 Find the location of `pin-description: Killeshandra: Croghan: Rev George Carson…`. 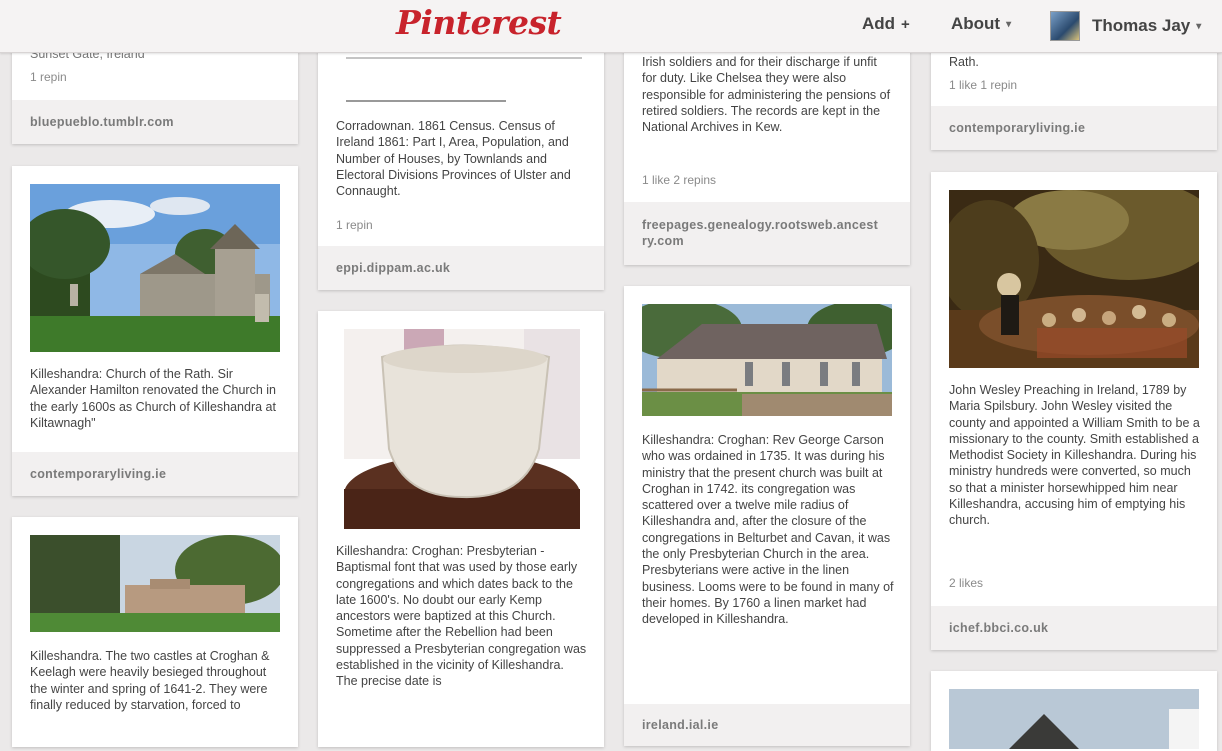

pin-description: Killeshandra: Croghan: Rev George Carson… is located at coordinates (768, 530).